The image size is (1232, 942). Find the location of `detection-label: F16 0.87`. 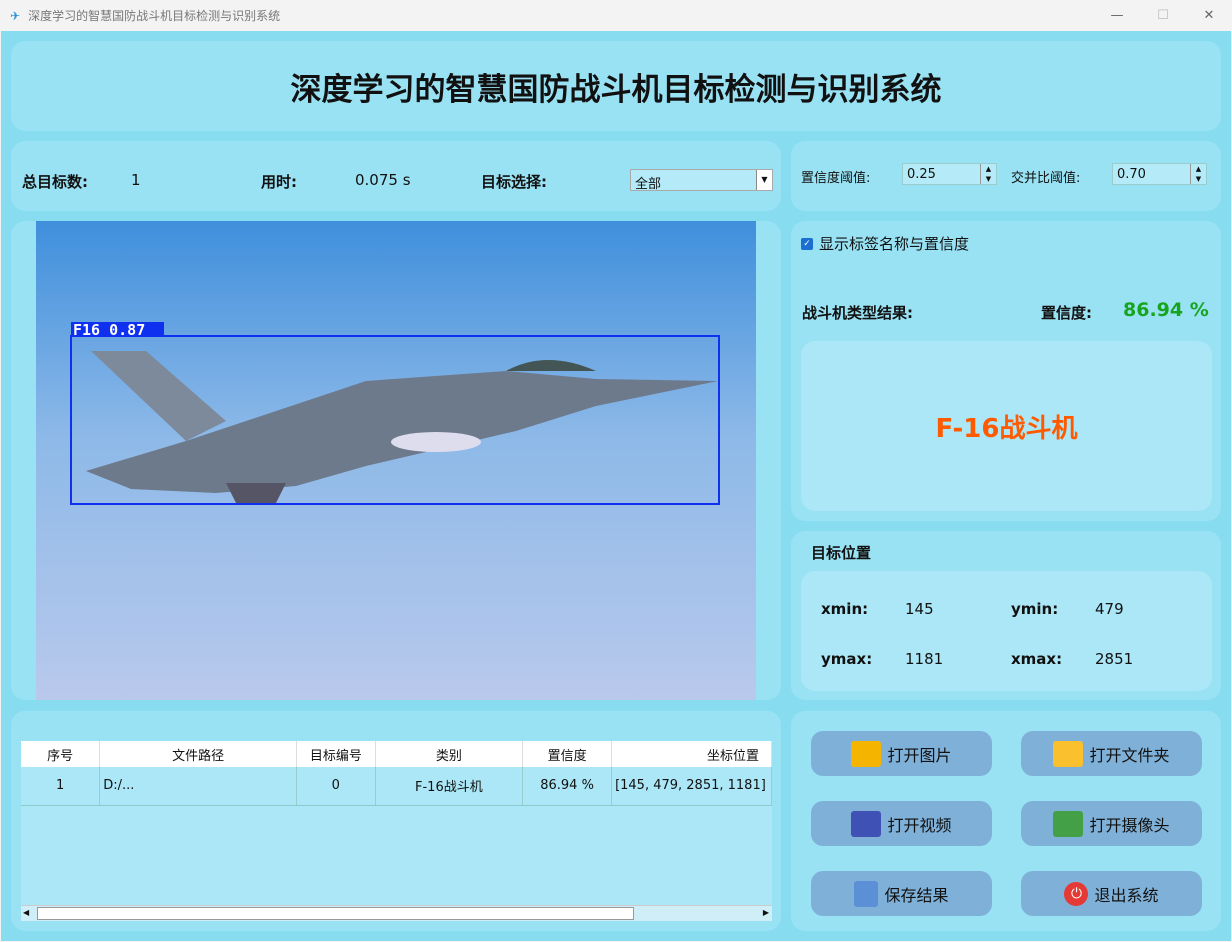

detection-label: F16 0.87 is located at coordinates (109, 330).